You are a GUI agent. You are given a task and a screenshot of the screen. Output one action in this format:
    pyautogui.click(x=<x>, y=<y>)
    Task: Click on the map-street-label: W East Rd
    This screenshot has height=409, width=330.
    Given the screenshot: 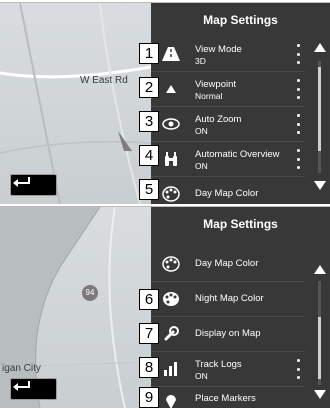 What is the action you would take?
    pyautogui.click(x=104, y=80)
    